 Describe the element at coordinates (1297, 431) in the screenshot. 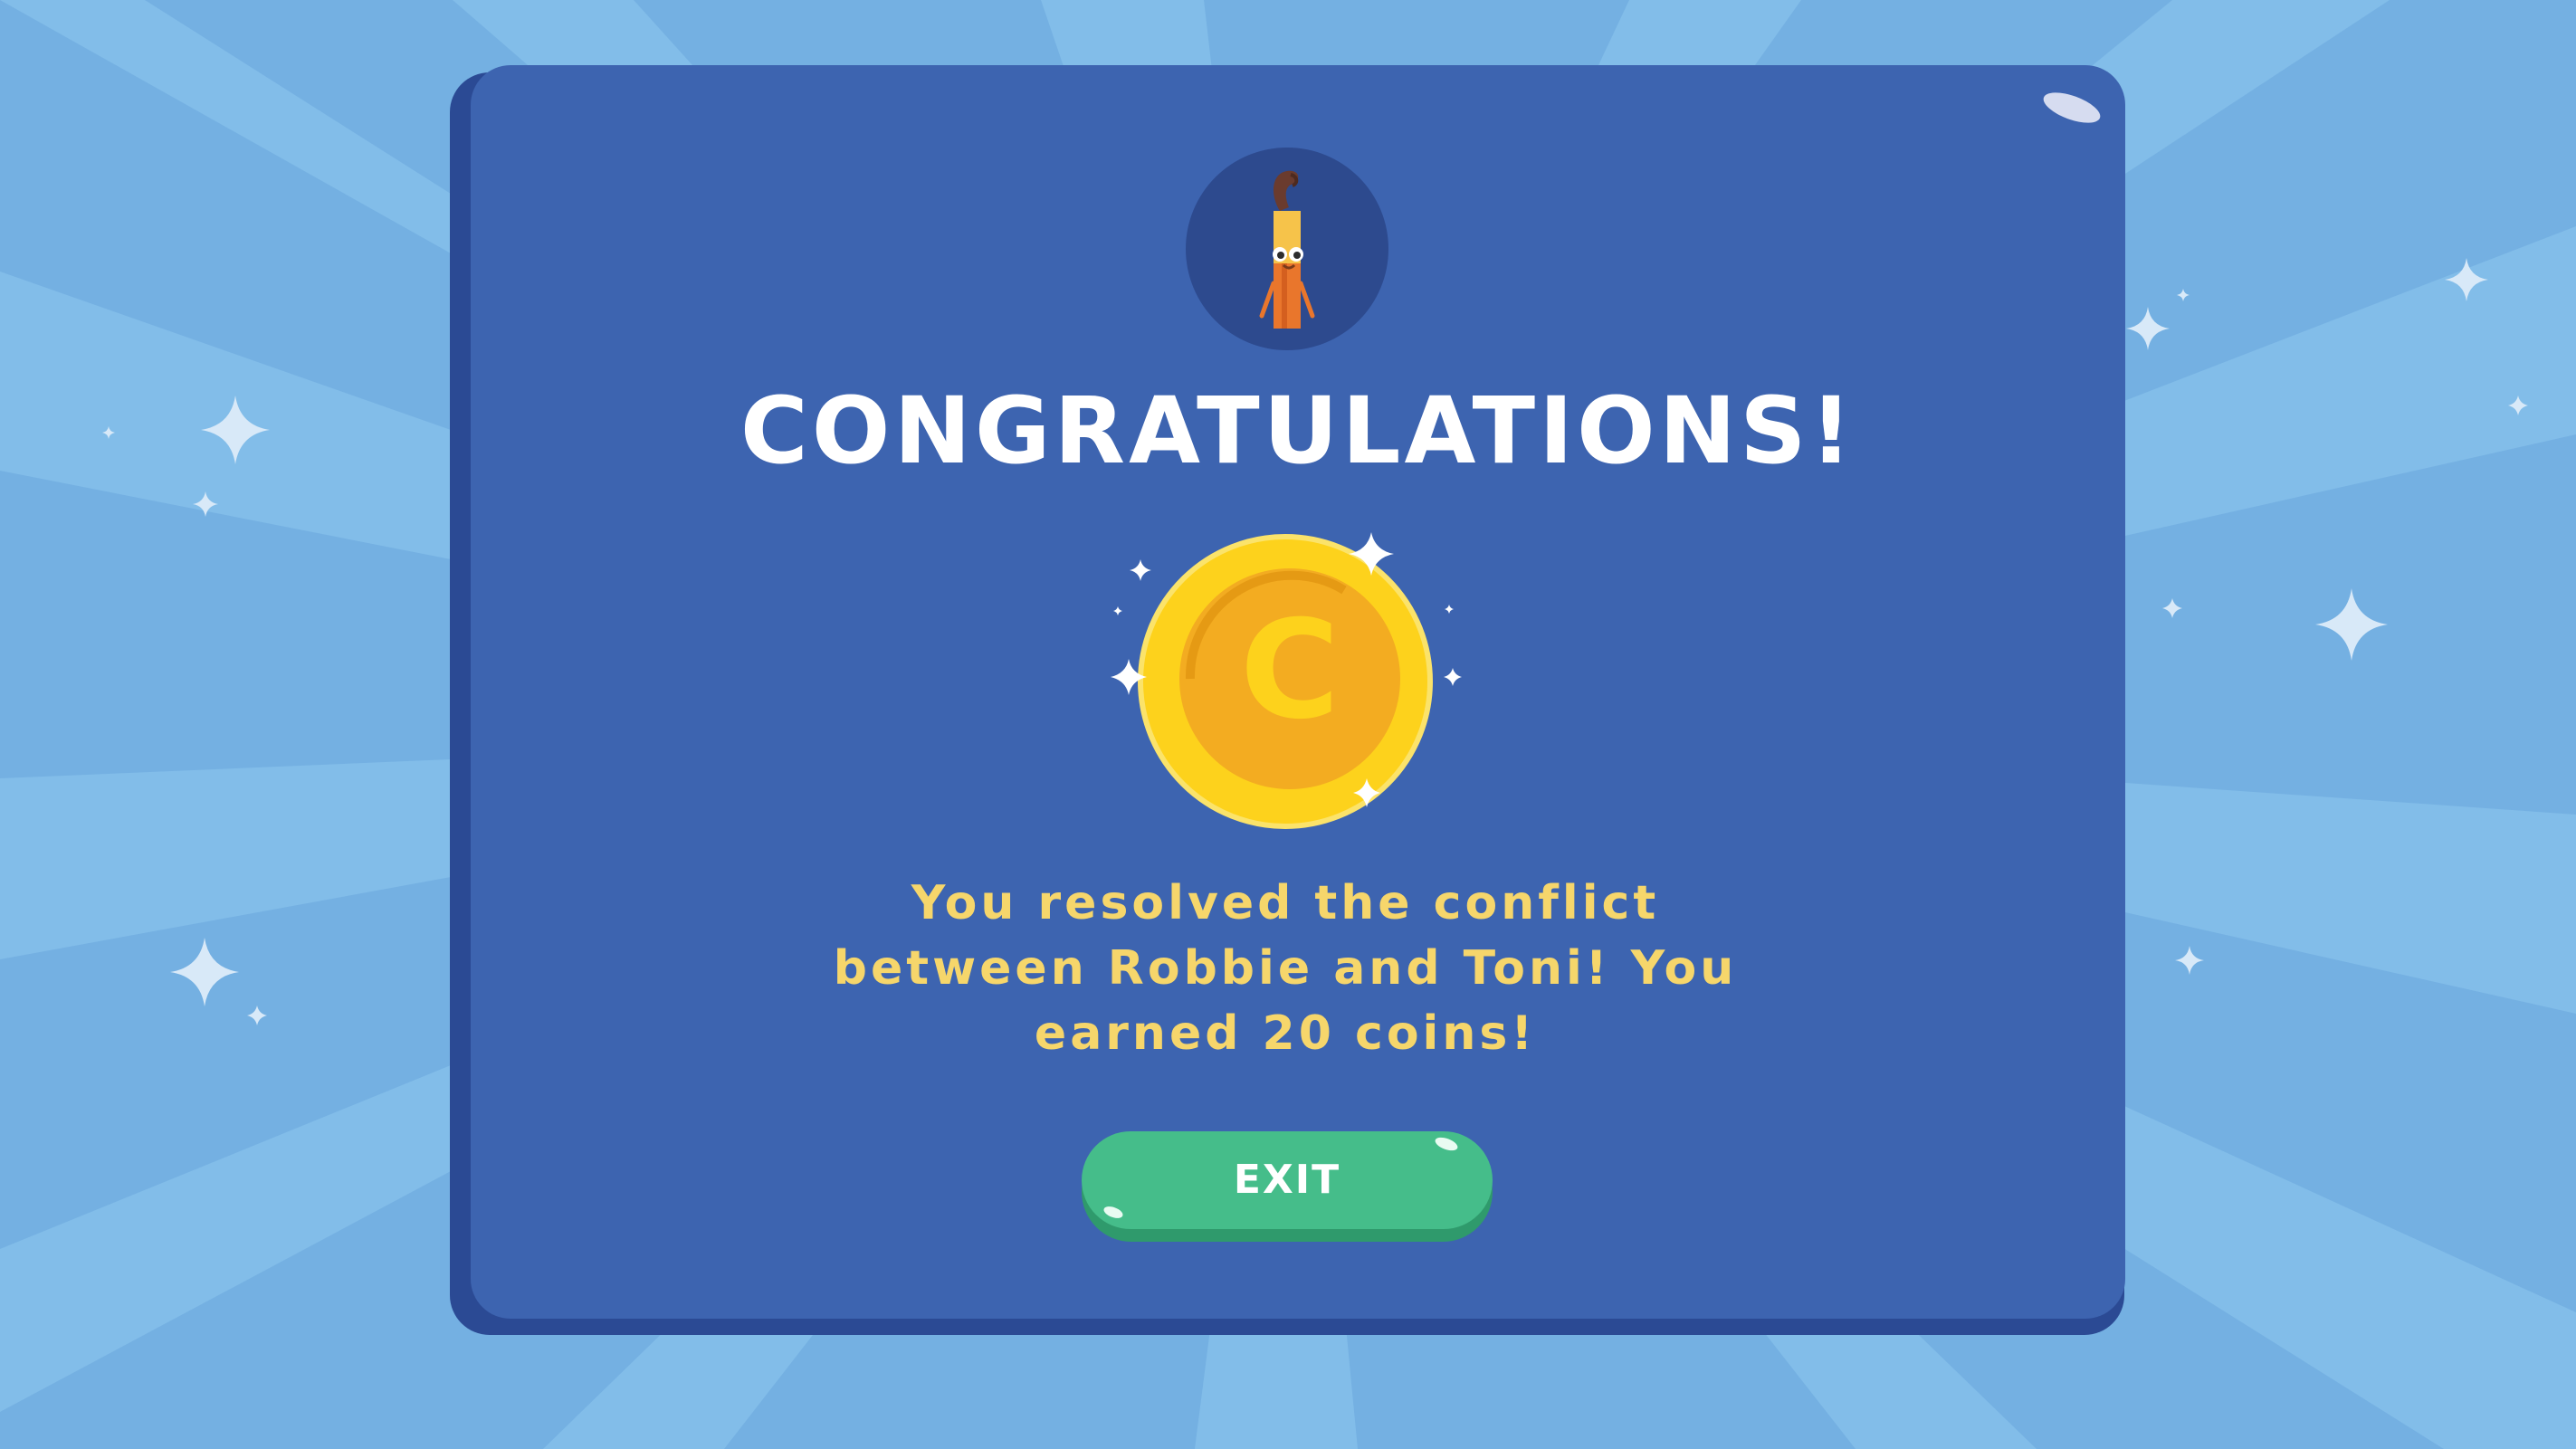

I see `congratulations-title: CONGRATULATIONS!` at that location.